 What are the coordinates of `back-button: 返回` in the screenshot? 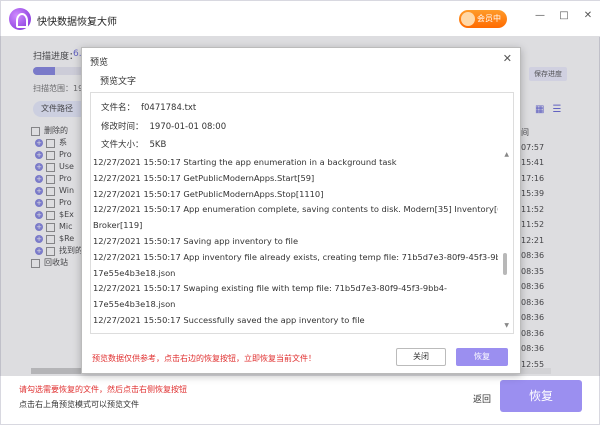 It's located at (482, 398).